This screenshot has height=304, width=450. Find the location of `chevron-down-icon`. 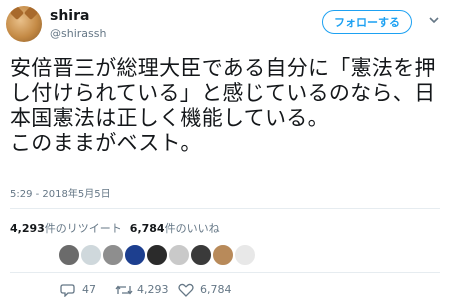

chevron-down-icon is located at coordinates (434, 20).